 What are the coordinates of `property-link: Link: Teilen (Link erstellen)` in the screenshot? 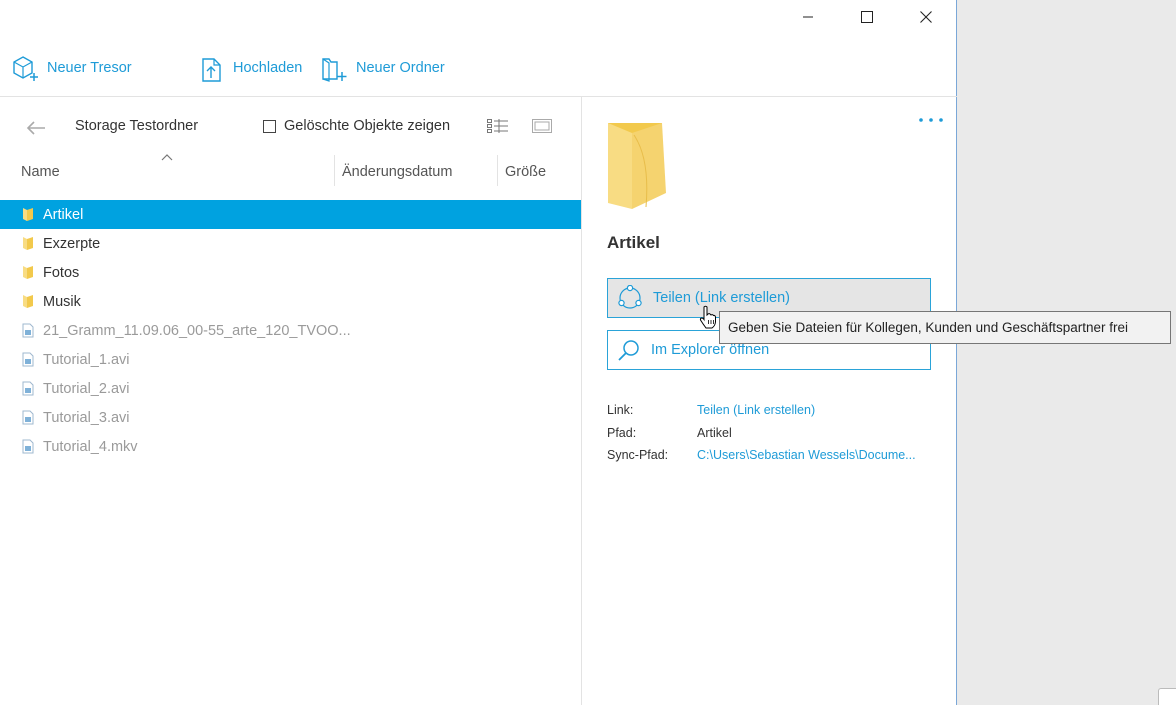 It's located at (761, 410).